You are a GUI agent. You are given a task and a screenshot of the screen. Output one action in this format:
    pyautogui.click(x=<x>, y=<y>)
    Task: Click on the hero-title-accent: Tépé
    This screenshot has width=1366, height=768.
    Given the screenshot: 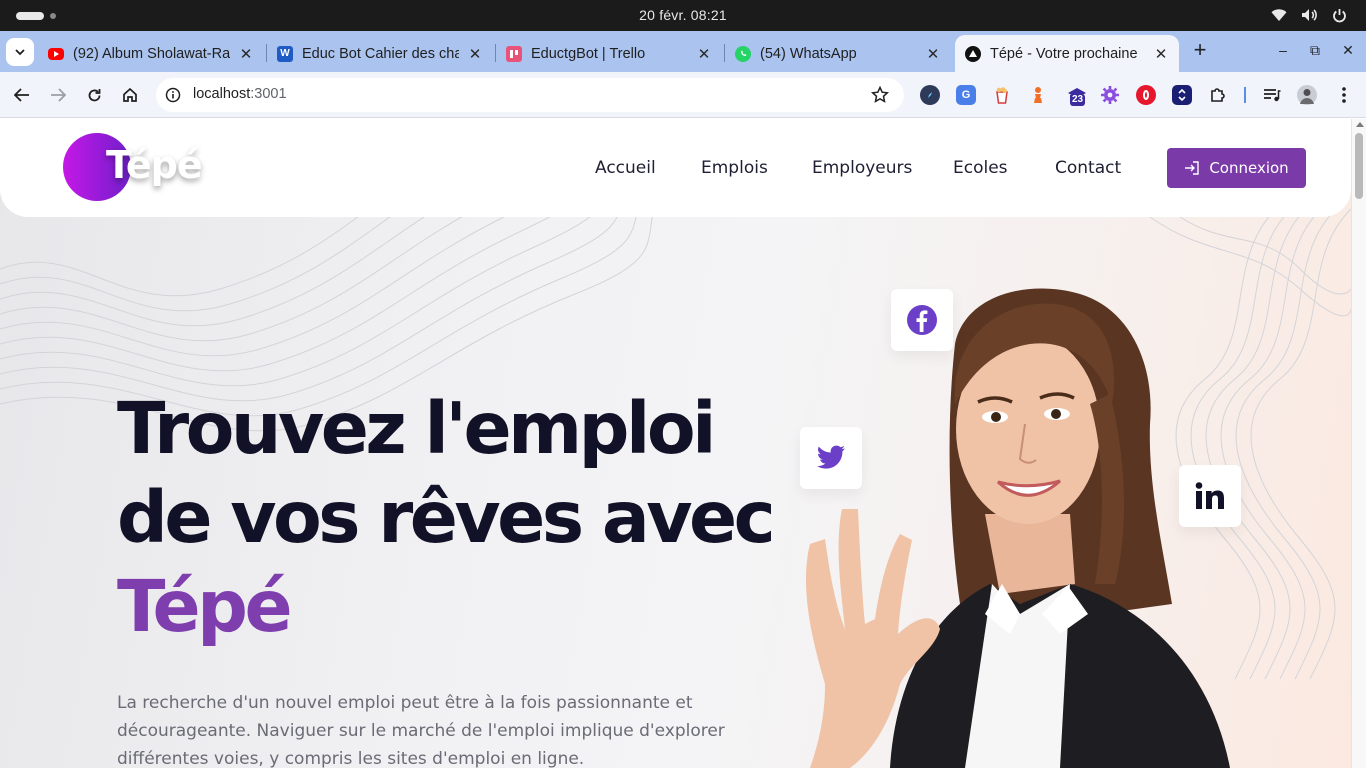 What is the action you would take?
    pyautogui.click(x=205, y=606)
    